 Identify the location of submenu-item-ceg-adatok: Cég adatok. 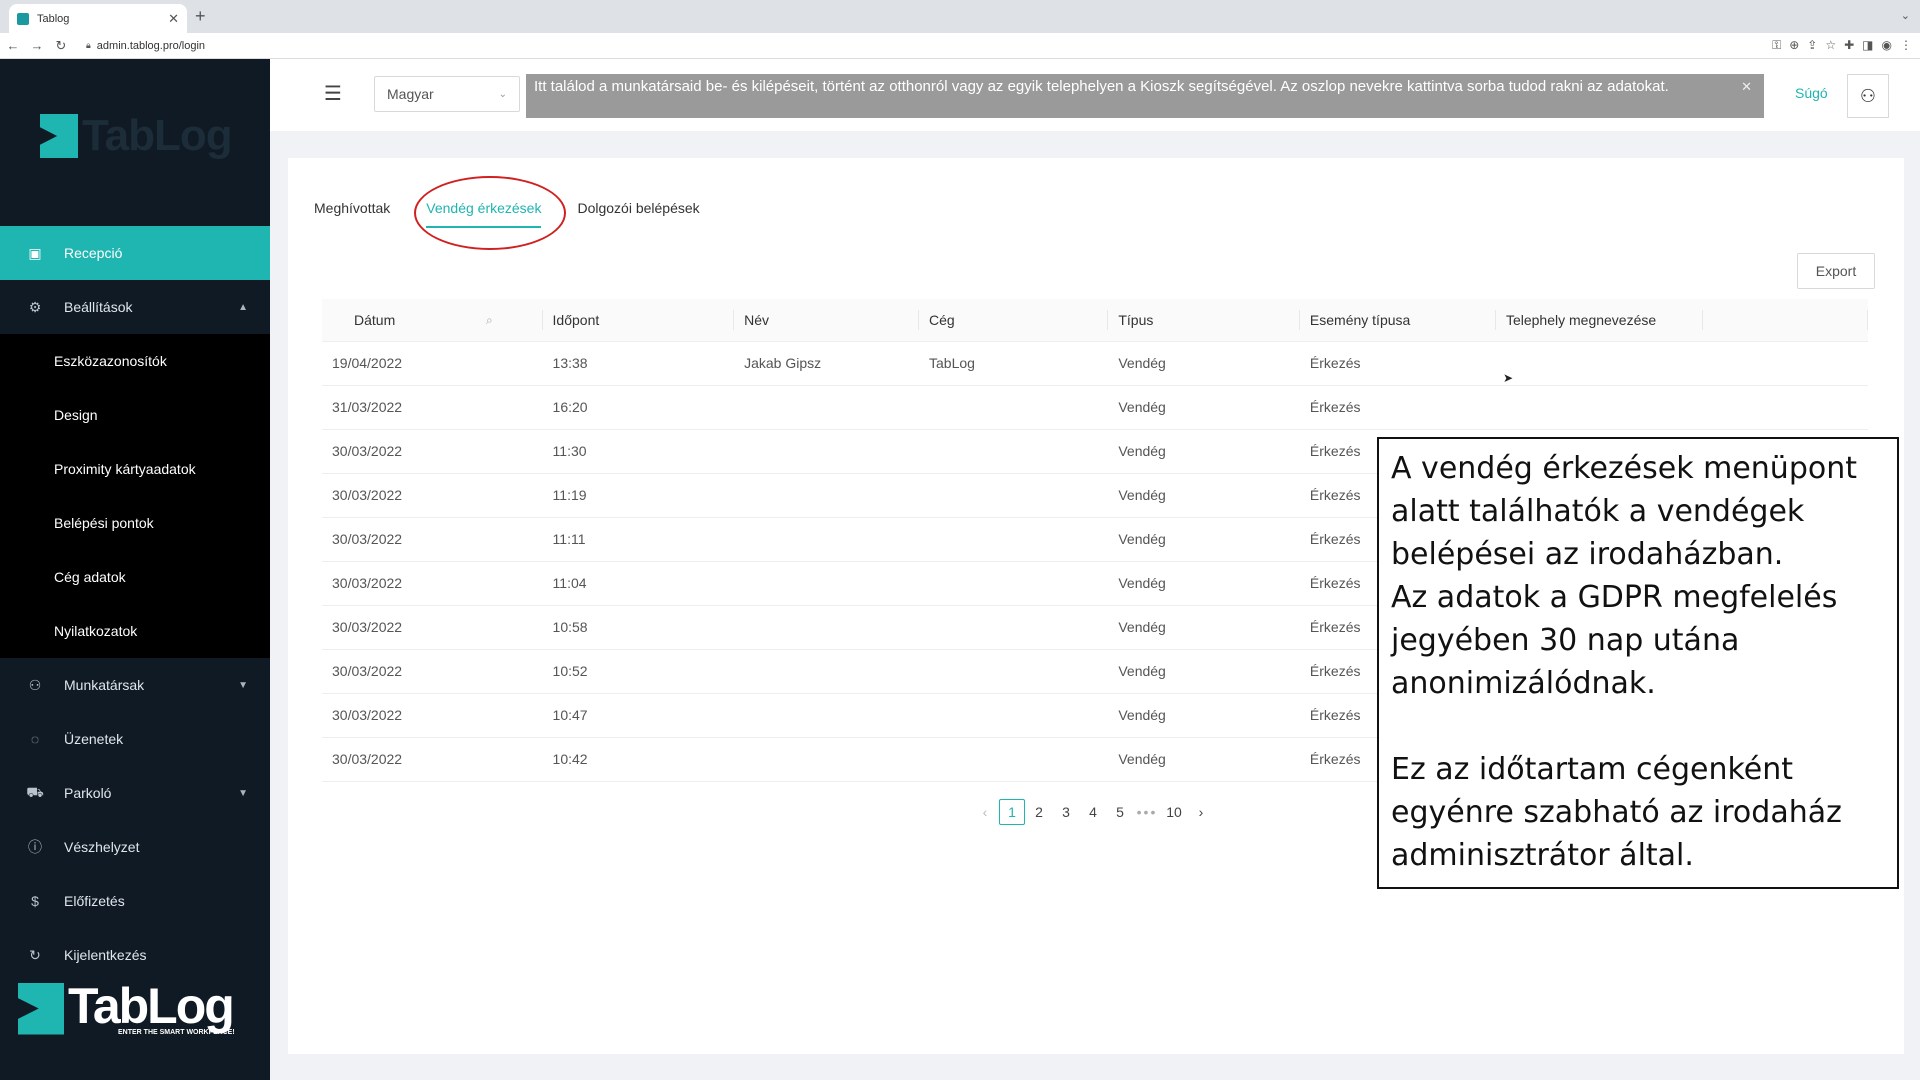
(135, 577).